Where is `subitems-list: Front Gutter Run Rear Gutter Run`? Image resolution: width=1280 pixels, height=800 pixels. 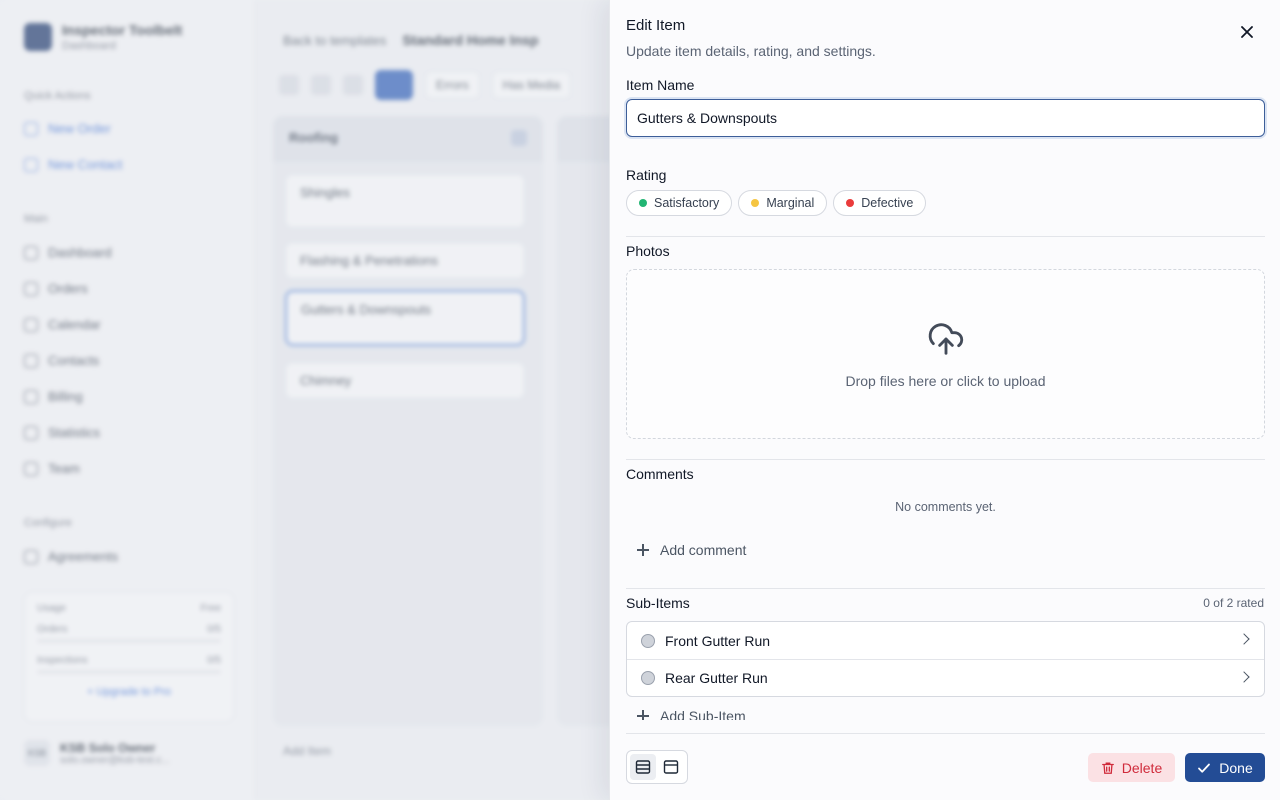 subitems-list: Front Gutter Run Rear Gutter Run is located at coordinates (945, 659).